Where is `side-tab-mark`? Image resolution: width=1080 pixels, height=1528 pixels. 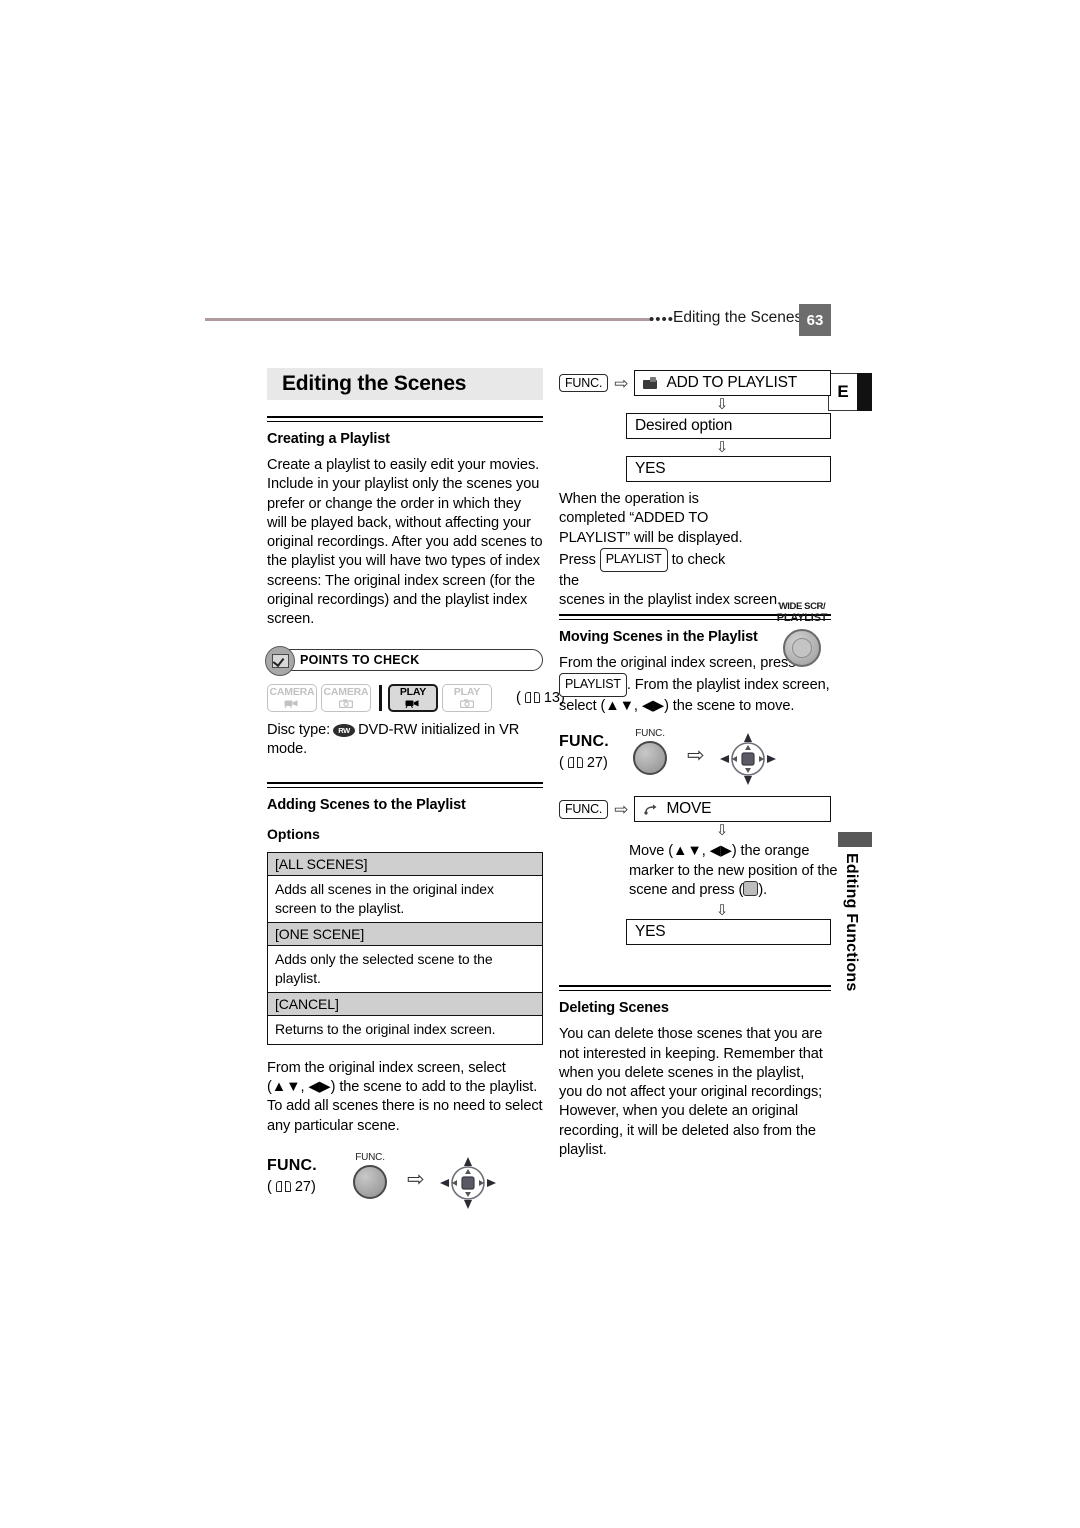
side-tab-mark is located at coordinates (855, 839).